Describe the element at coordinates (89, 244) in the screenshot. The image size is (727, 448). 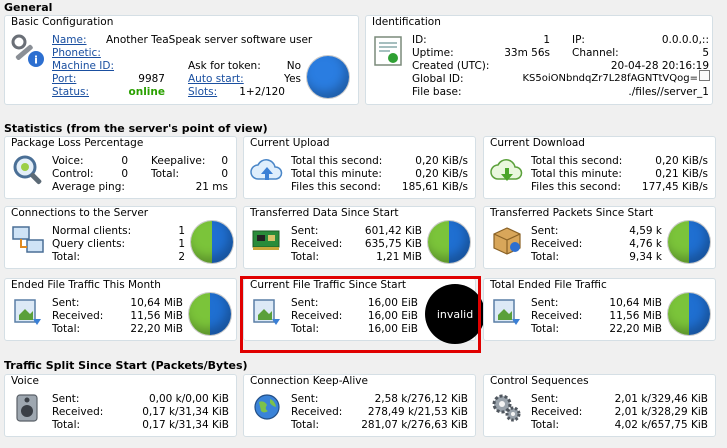
I see `query-clients-label: Query clients:` at that location.